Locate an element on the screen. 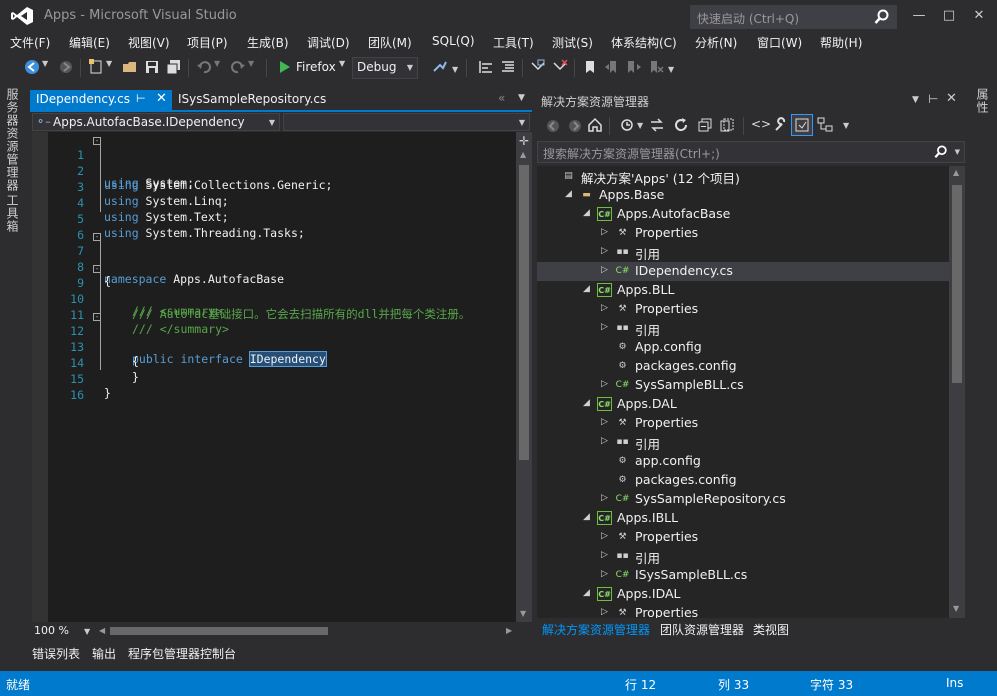 The height and width of the screenshot is (696, 997). view-code-icon: <> is located at coordinates (761, 124).